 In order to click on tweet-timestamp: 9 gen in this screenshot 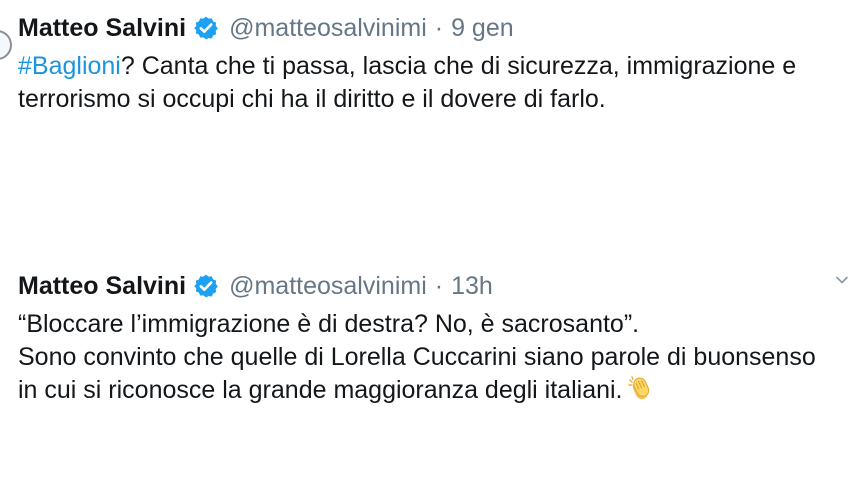, I will do `click(482, 28)`.